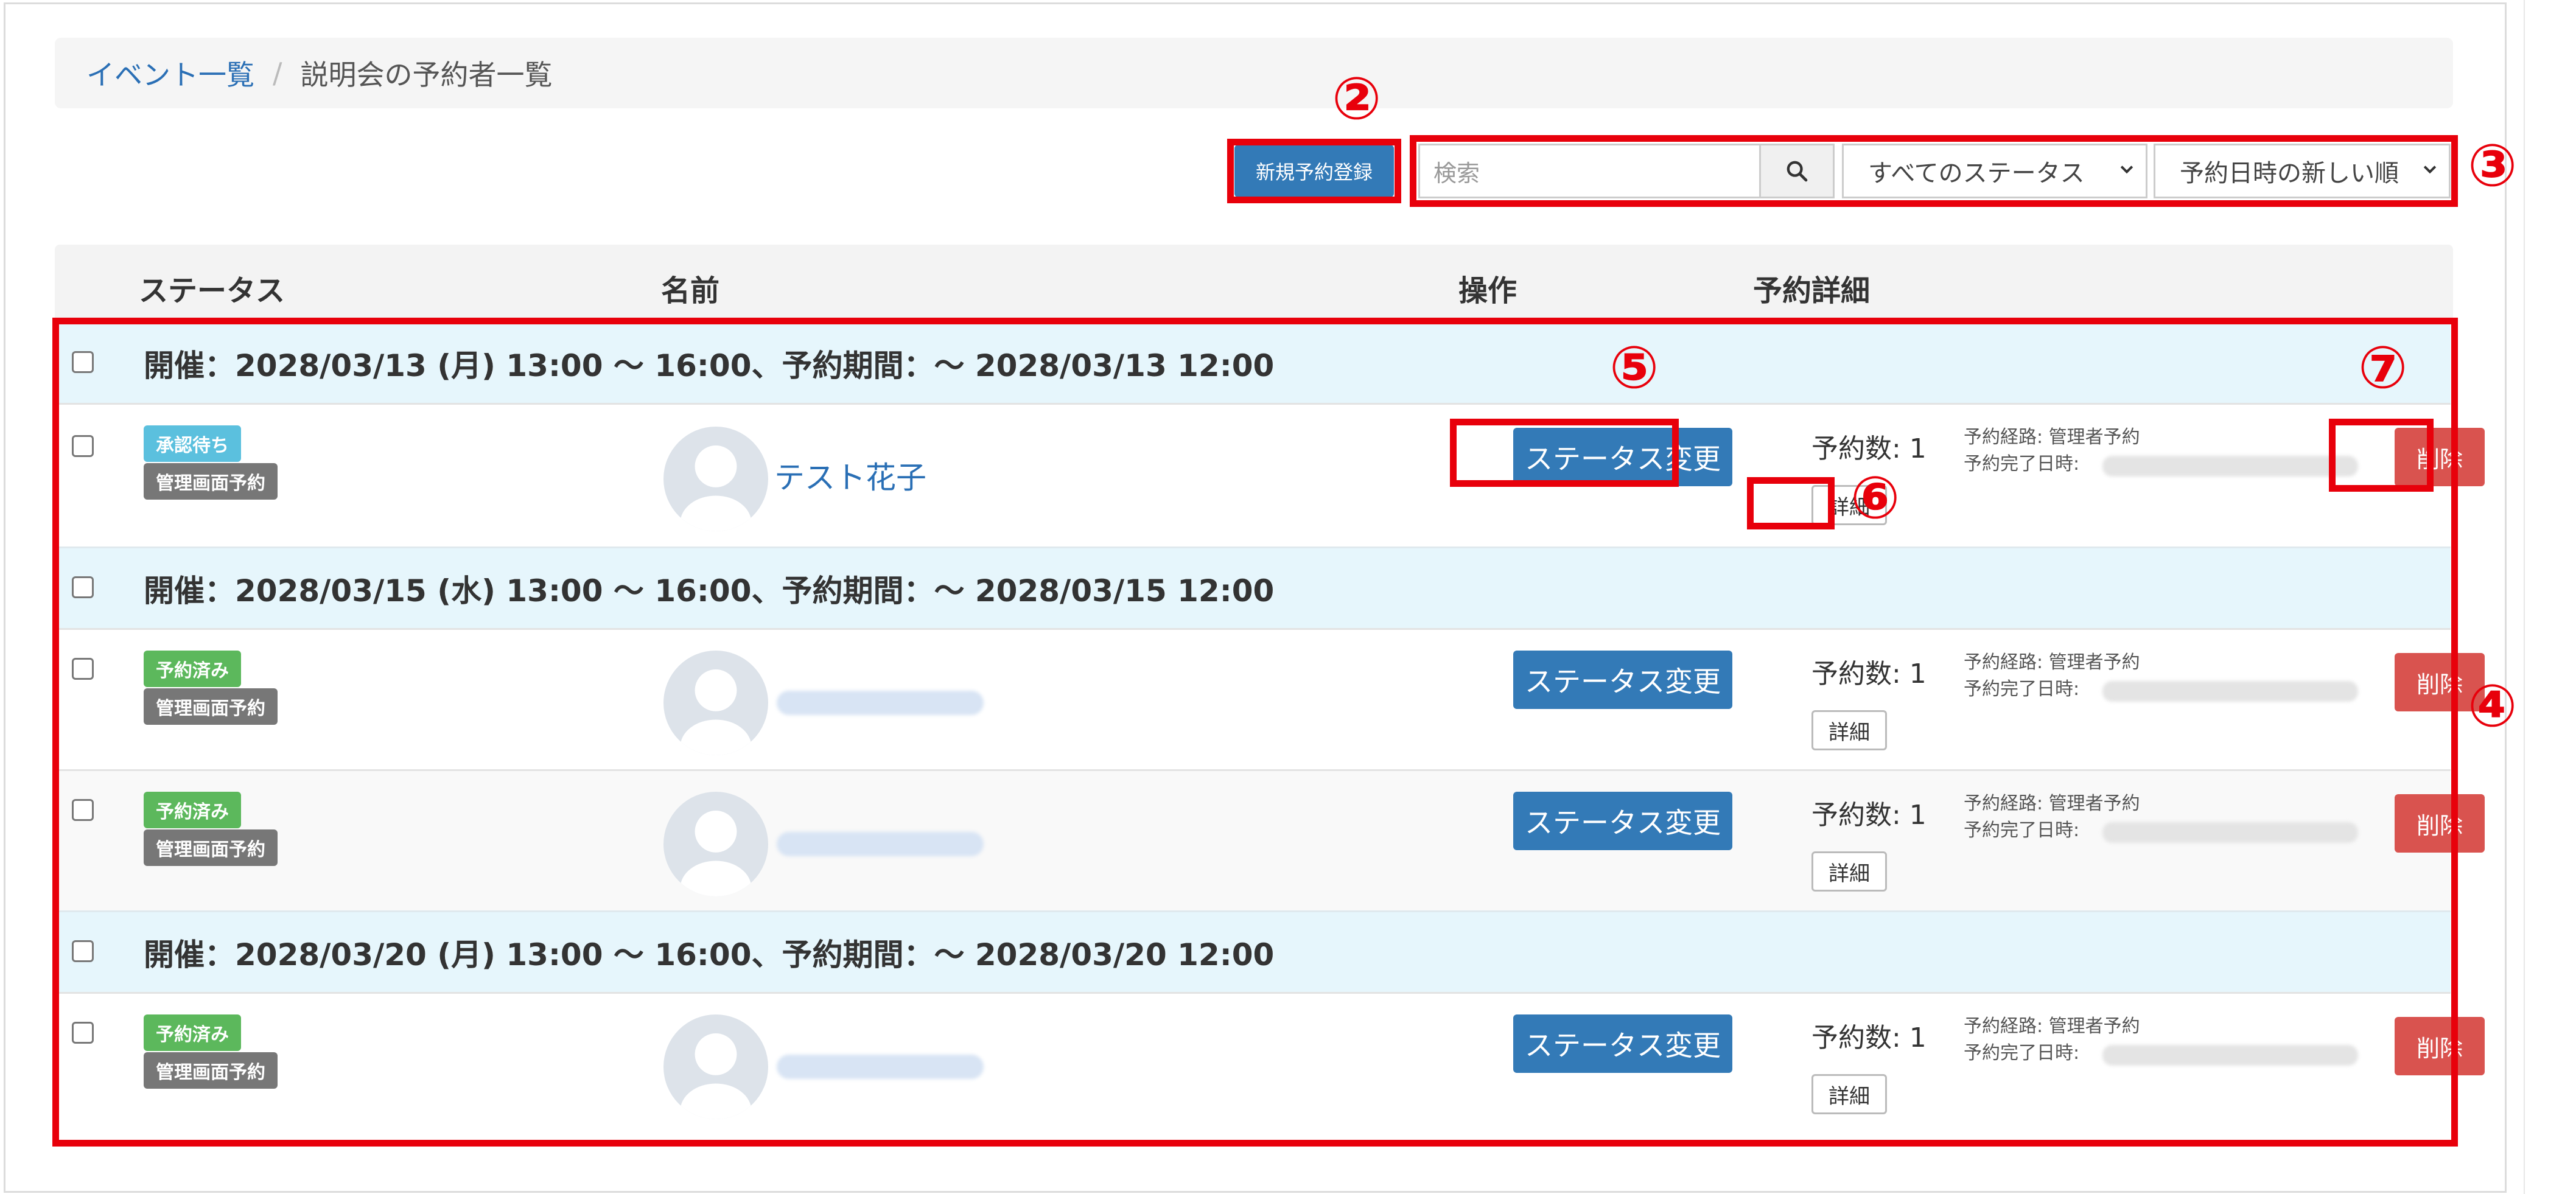 The height and width of the screenshot is (1194, 2576). Describe the element at coordinates (427, 74) in the screenshot. I see `breadcrumb-current: 説明会の予約者一覧` at that location.